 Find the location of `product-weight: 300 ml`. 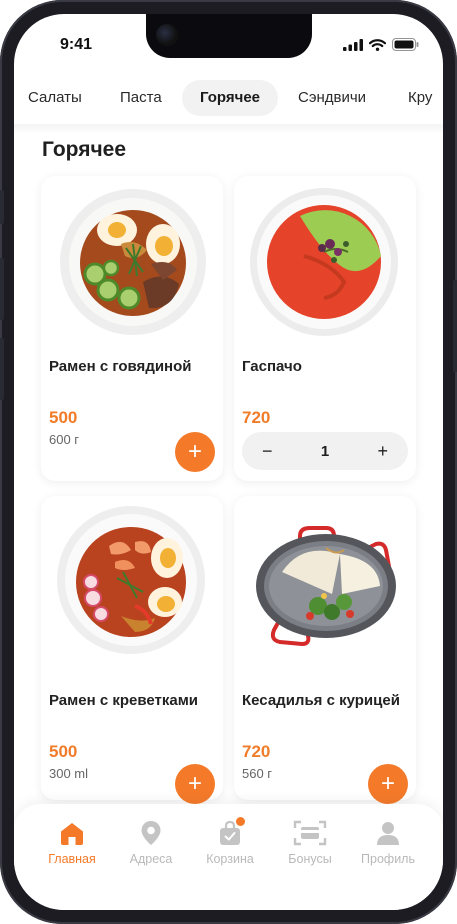

product-weight: 300 ml is located at coordinates (69, 773).